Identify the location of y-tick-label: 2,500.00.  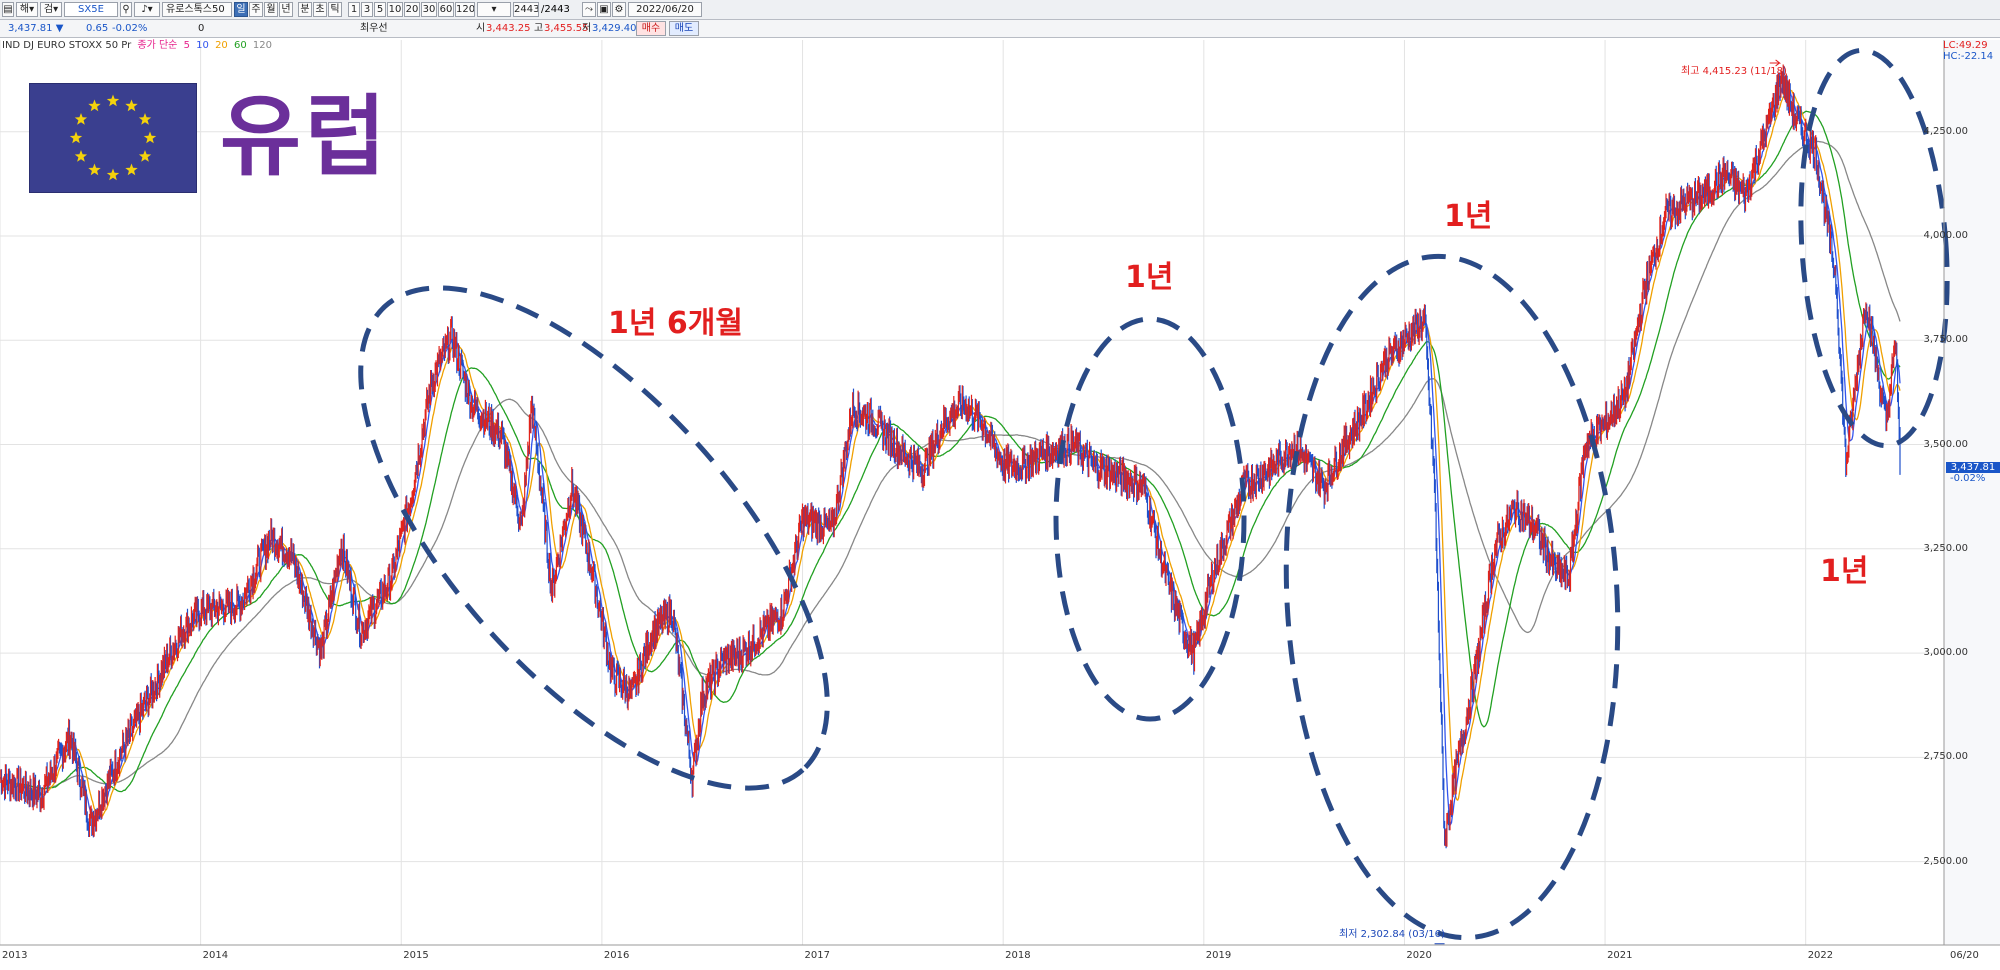
(1945, 861).